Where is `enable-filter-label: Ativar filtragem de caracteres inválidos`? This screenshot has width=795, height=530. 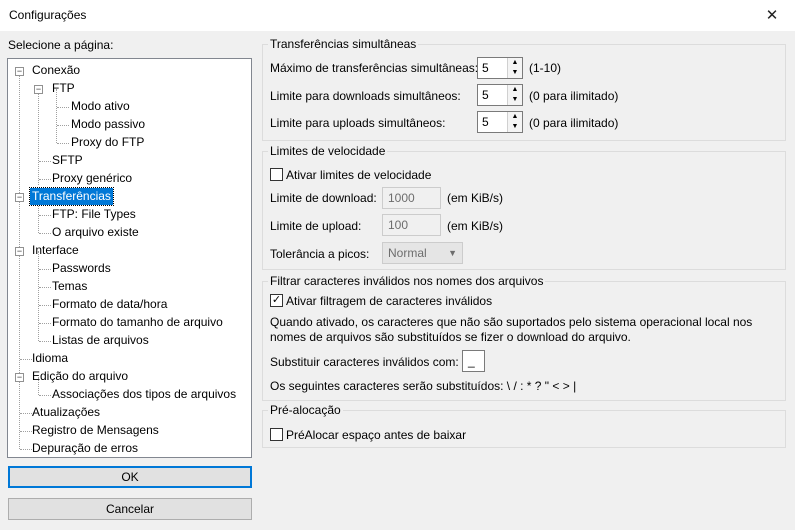 enable-filter-label: Ativar filtragem de caracteres inválidos is located at coordinates (389, 301).